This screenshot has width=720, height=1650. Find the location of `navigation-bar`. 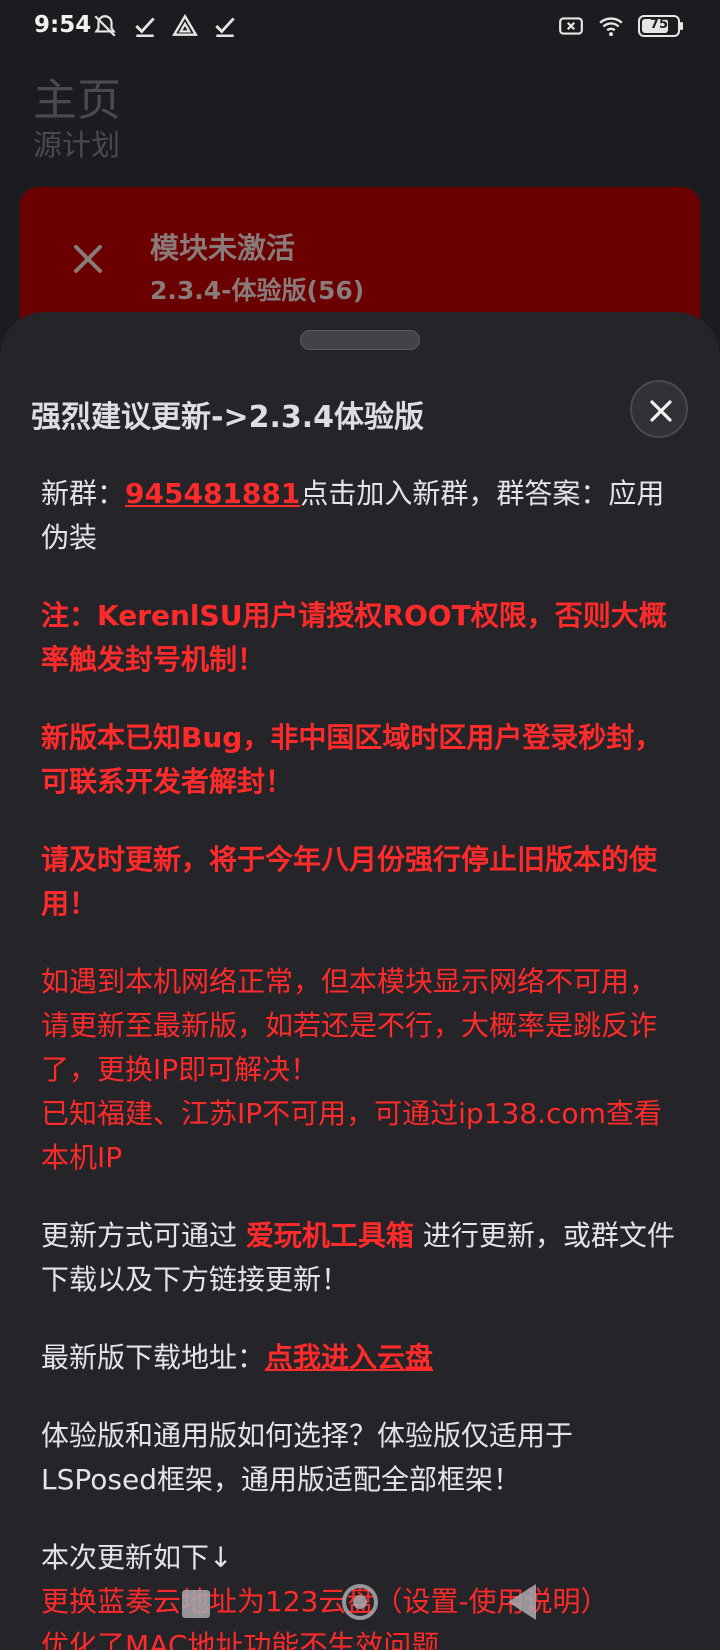

navigation-bar is located at coordinates (360, 1610).